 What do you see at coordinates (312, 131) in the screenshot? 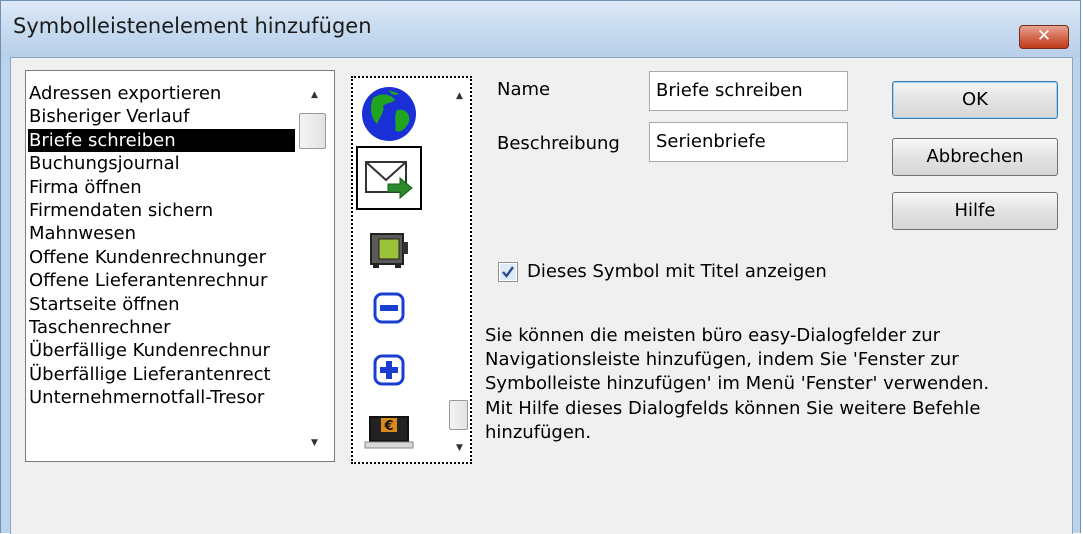
I see `command-list-scroll-thumb` at bounding box center [312, 131].